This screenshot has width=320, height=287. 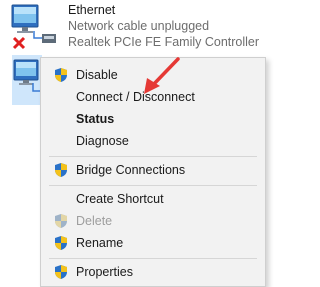 What do you see at coordinates (97, 75) in the screenshot?
I see `menu-label: Disable` at bounding box center [97, 75].